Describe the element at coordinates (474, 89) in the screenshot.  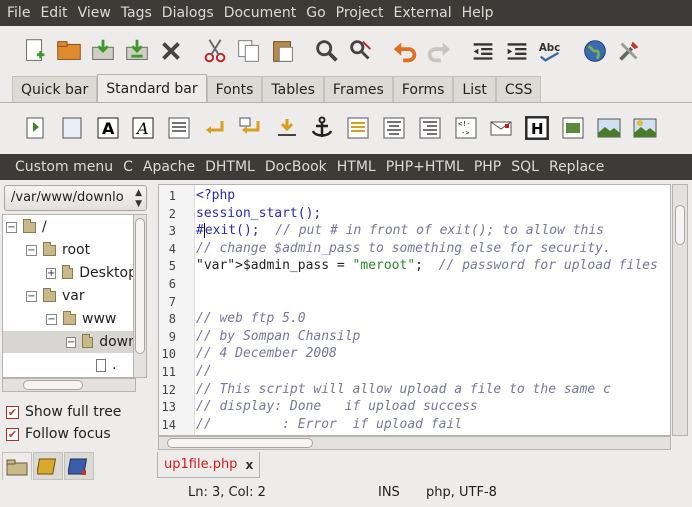
I see `tab-list: List` at that location.